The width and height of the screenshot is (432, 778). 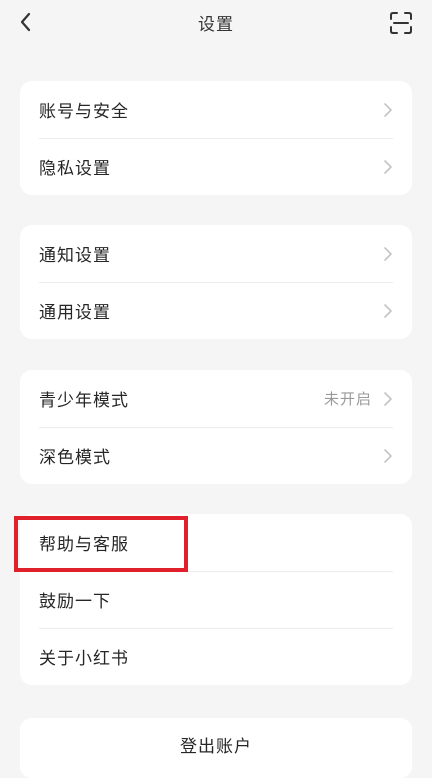 I want to click on logout-label: 登出账户, so click(x=216, y=747).